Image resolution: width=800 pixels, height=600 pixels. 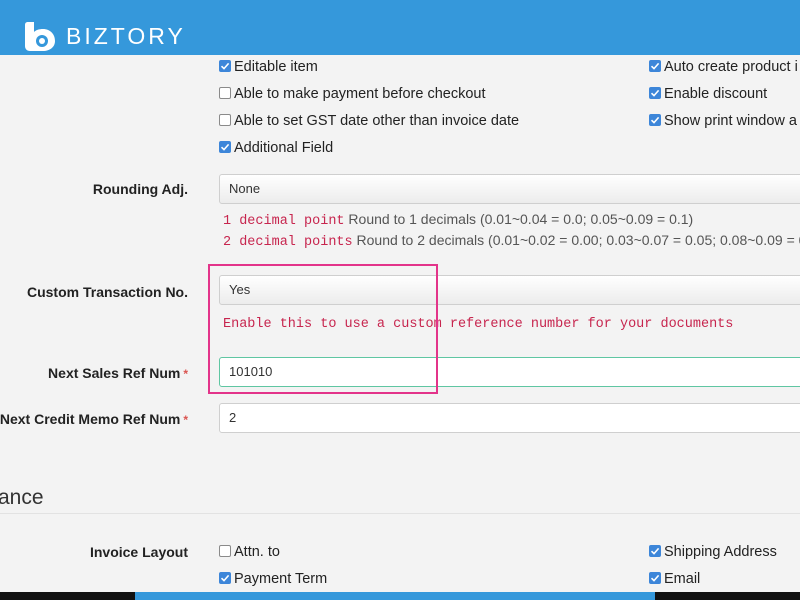 What do you see at coordinates (400, 27) in the screenshot?
I see `top-bar: BIZTORY` at bounding box center [400, 27].